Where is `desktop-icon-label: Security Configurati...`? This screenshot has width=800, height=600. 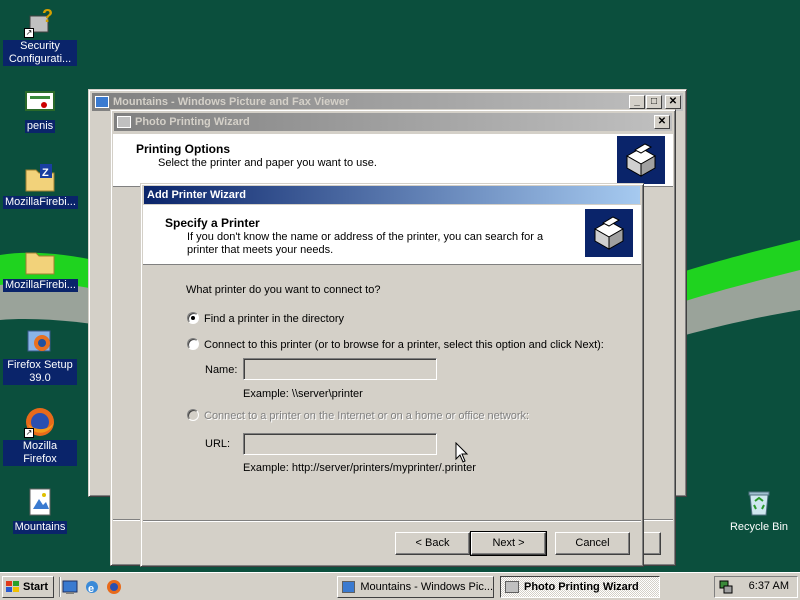 desktop-icon-label: Security Configurati... is located at coordinates (40, 53).